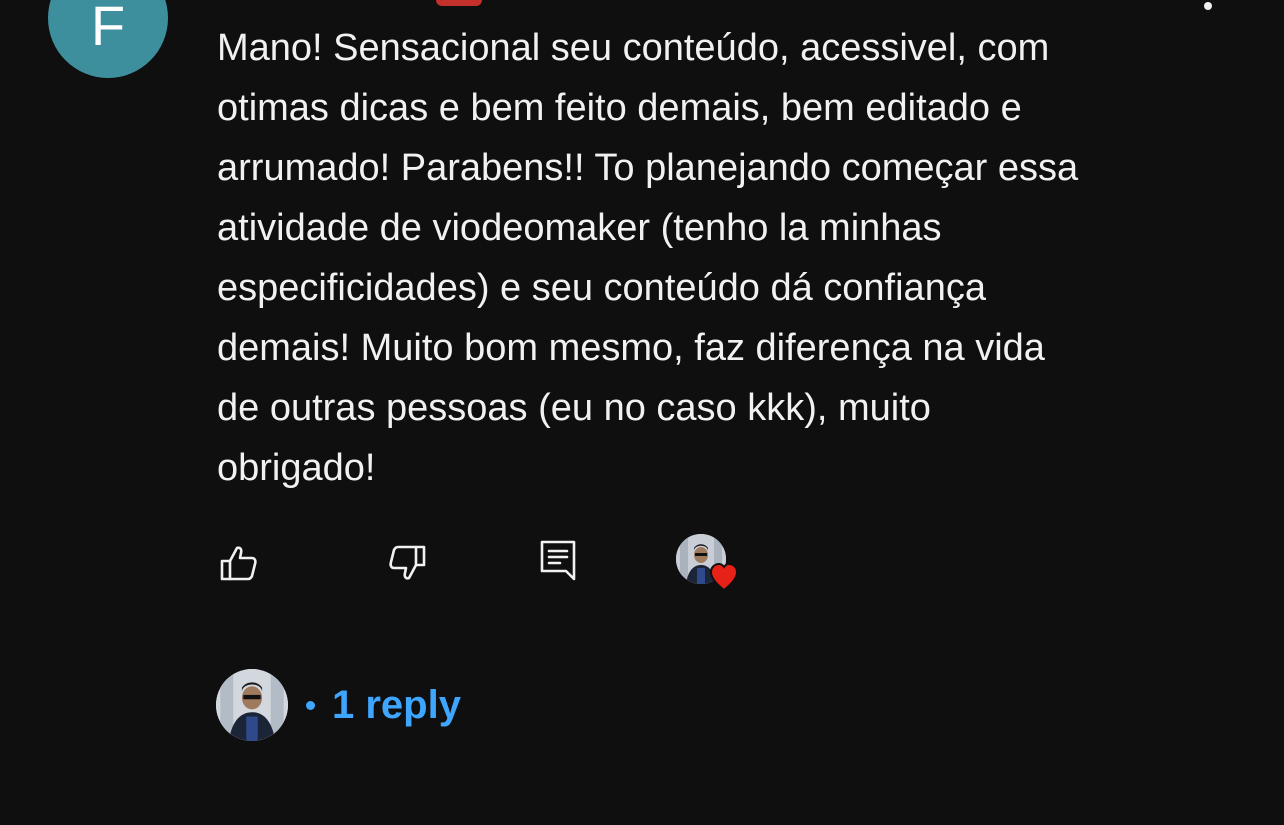 This screenshot has height=825, width=1284. I want to click on comment-reply-icon, so click(558, 560).